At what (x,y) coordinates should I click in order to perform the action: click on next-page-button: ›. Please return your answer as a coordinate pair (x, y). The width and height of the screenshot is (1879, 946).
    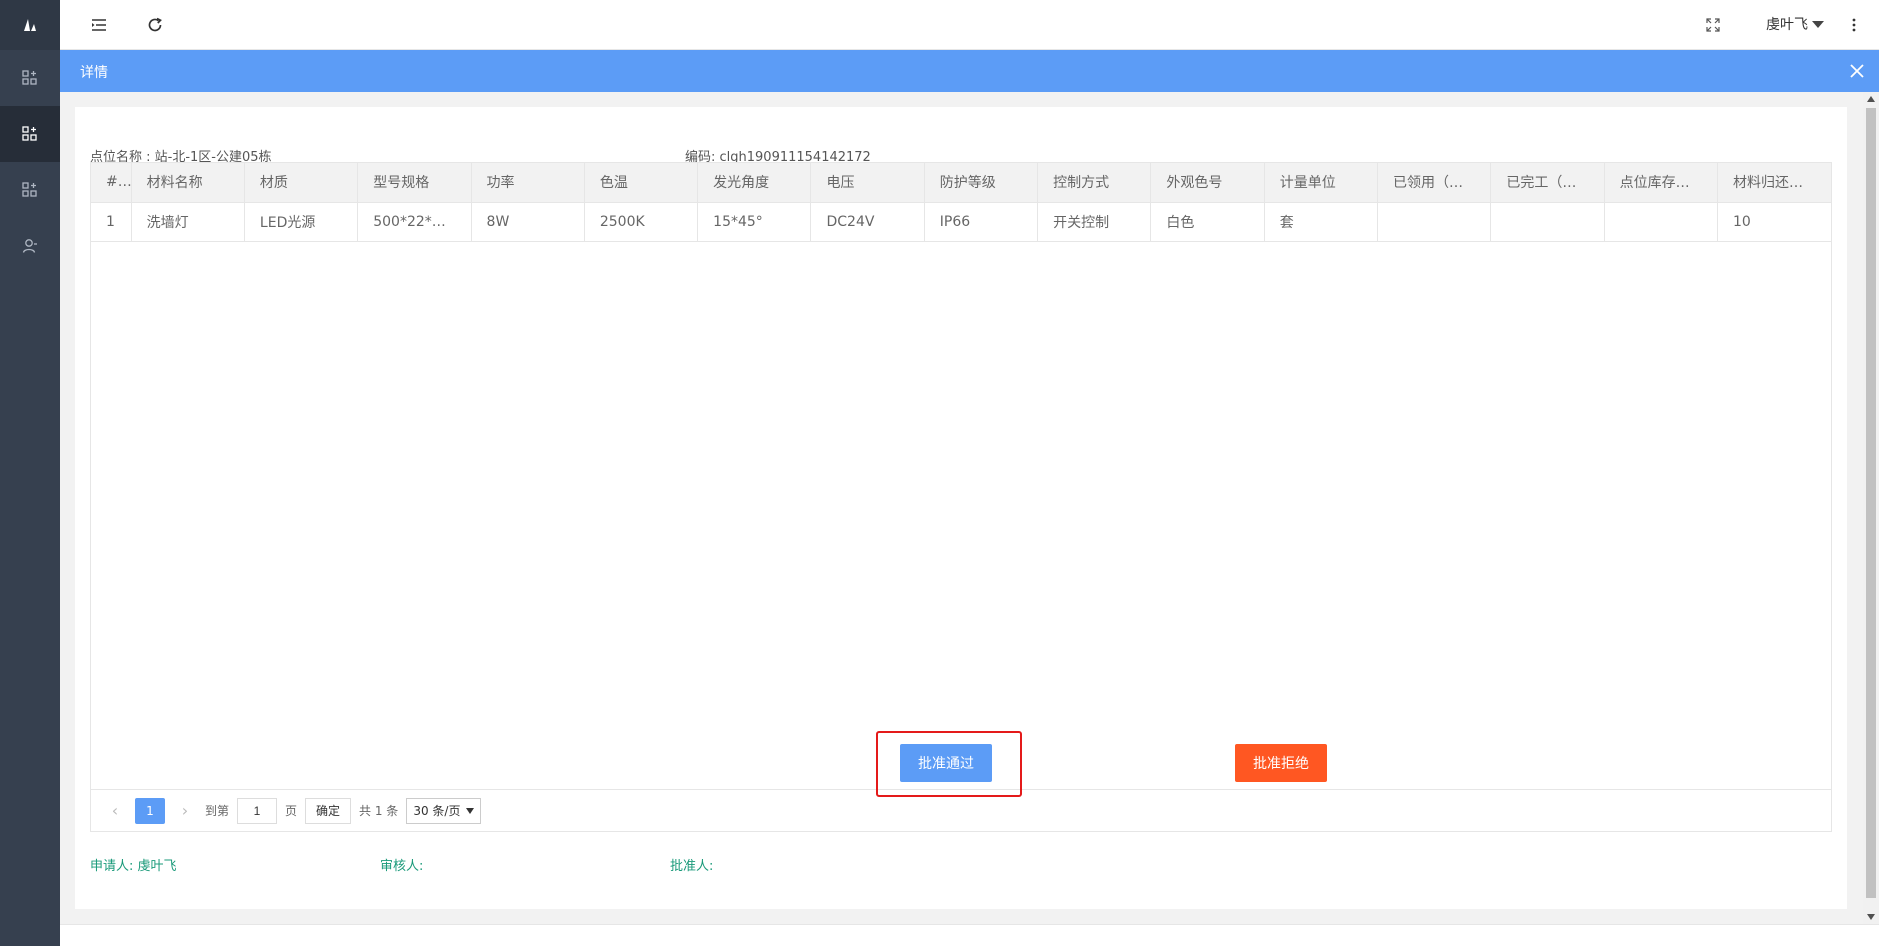
    Looking at the image, I should click on (185, 811).